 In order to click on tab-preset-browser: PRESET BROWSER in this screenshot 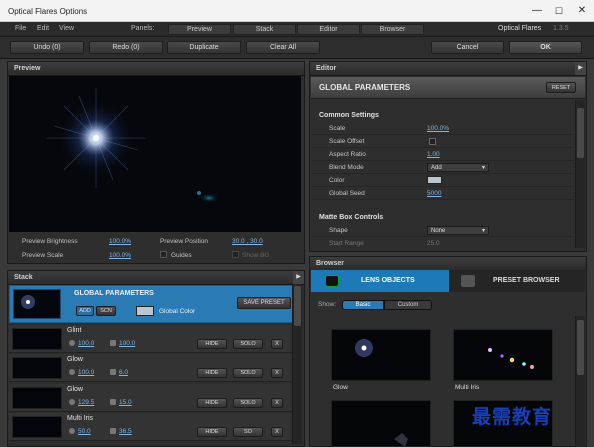, I will do `click(518, 281)`.